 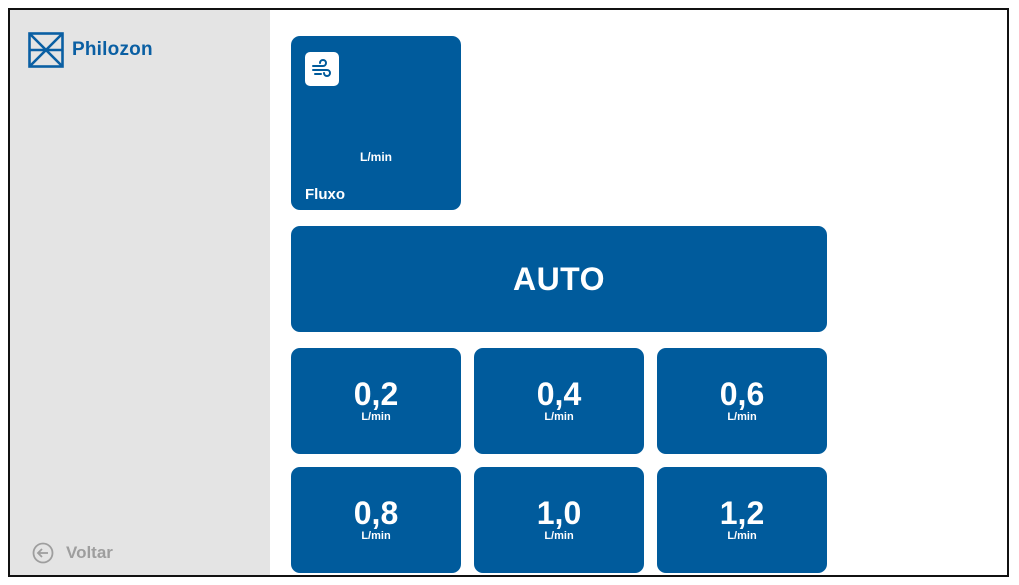 I want to click on flow-option-button: 1,2 L/min, so click(x=742, y=520).